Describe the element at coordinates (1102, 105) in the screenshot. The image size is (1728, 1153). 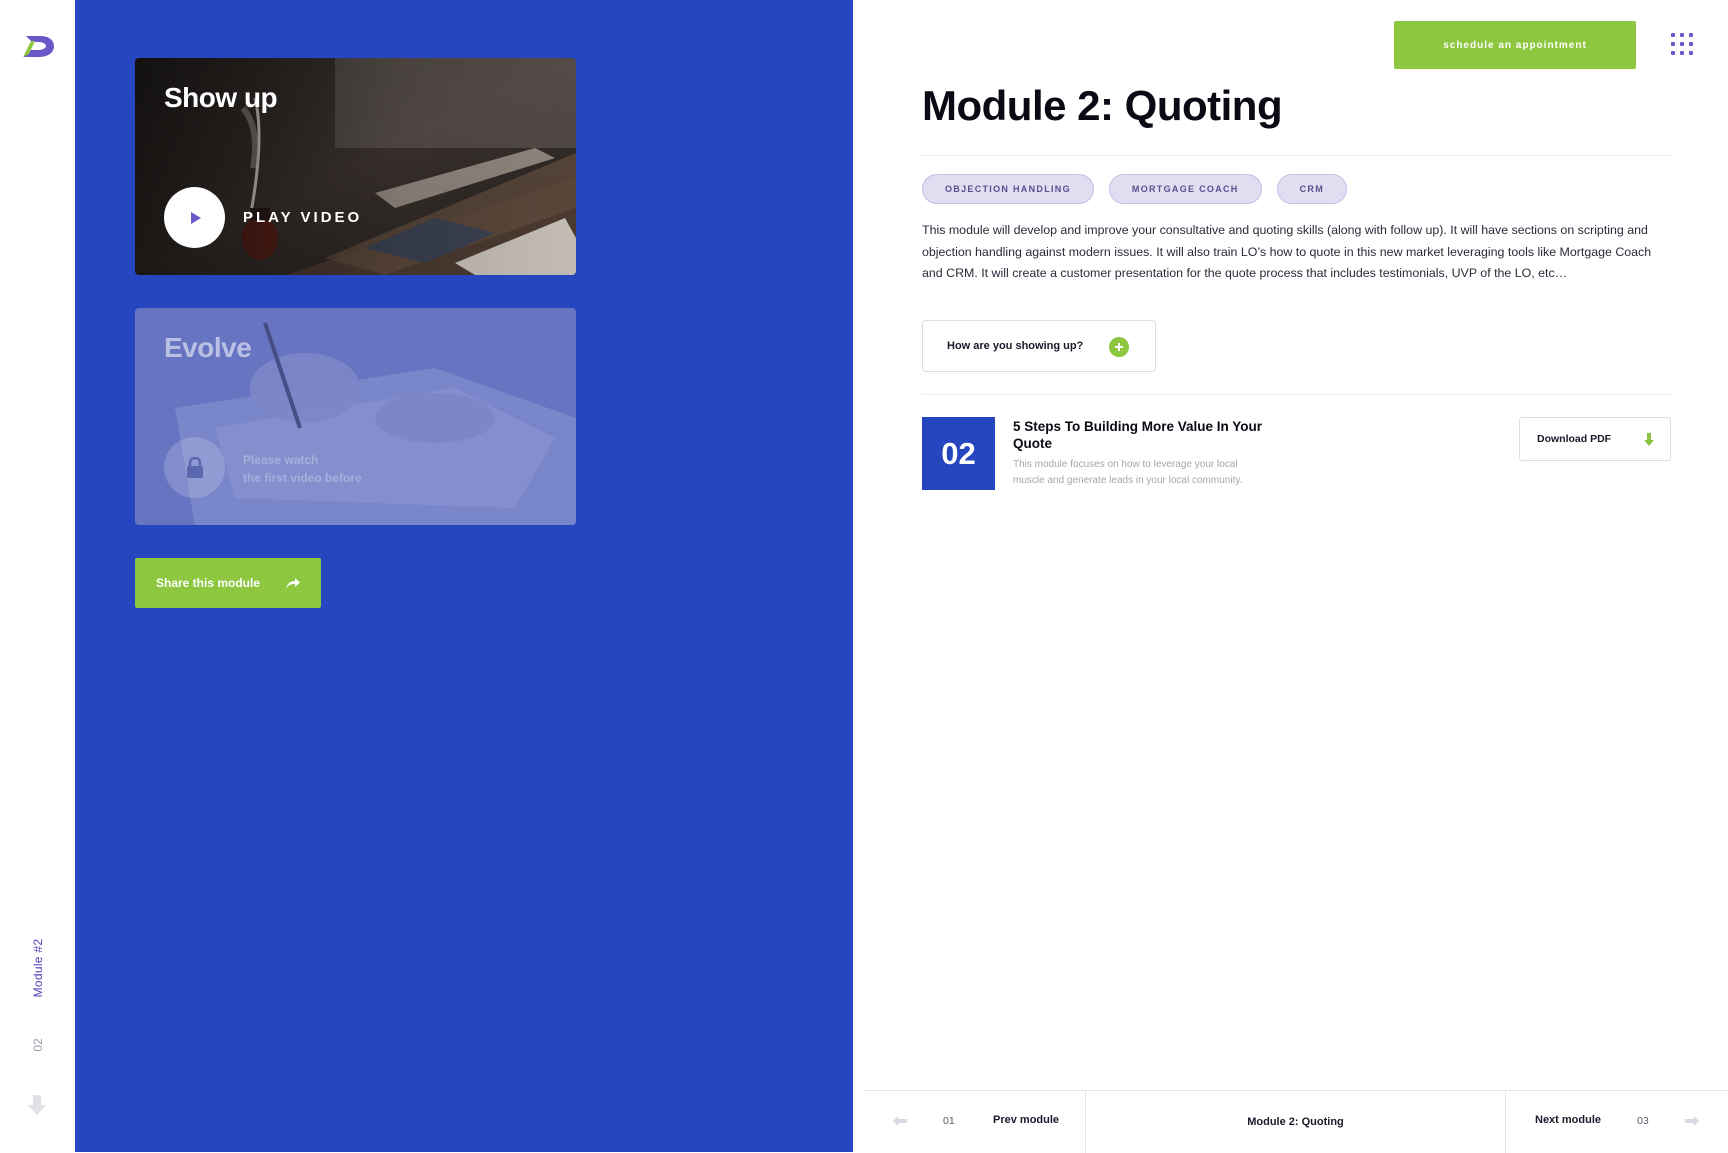
I see `page-title: Module 2: Quoting` at that location.